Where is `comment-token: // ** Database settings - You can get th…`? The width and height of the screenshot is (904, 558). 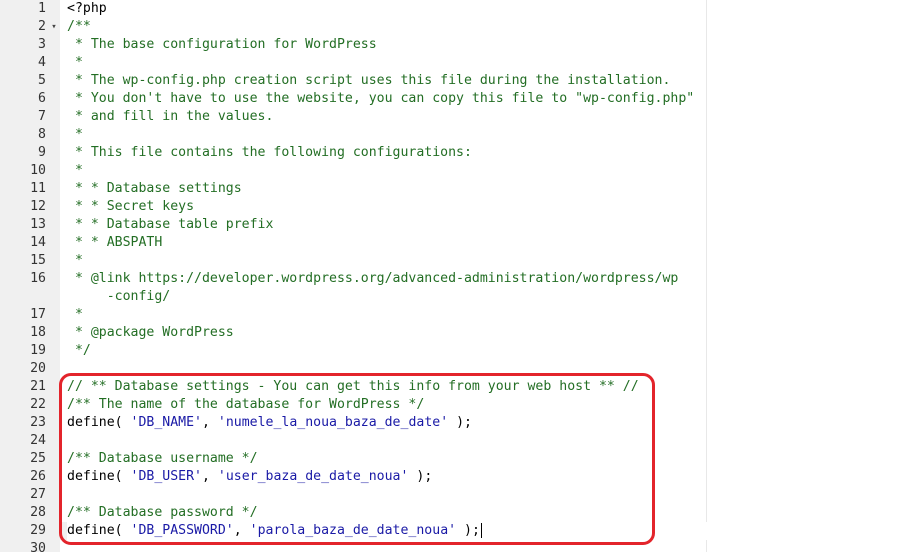
comment-token: // ** Database settings - You can get th… is located at coordinates (353, 386).